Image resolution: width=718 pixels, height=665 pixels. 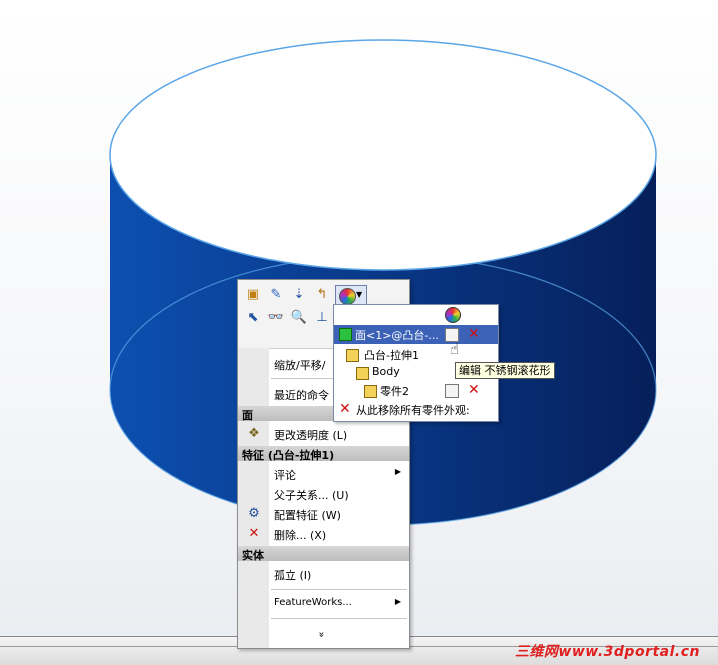 I want to click on hide-show-icon: 👓, so click(x=276, y=318).